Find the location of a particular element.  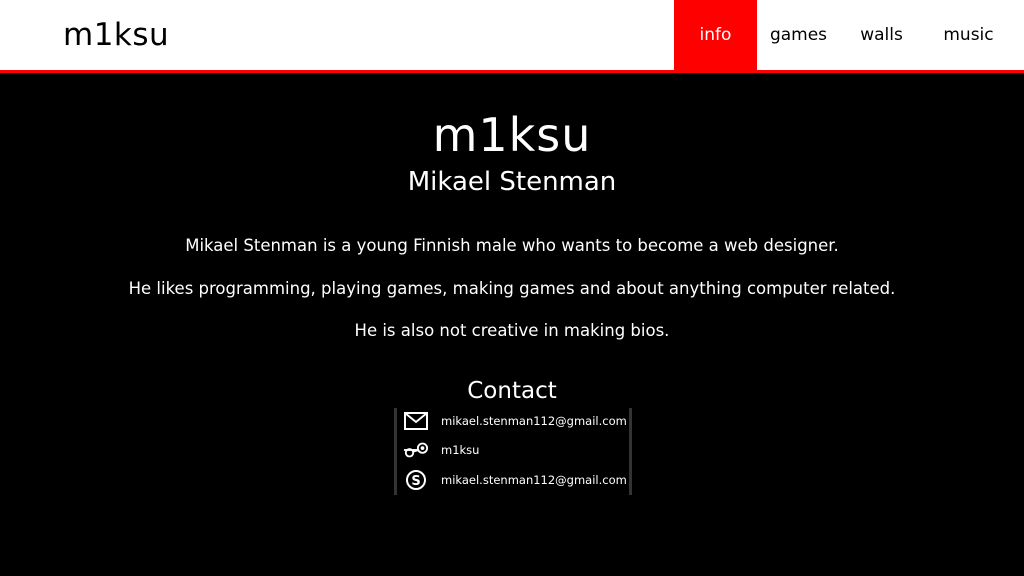

bio-line: He is also not creative in making bios. is located at coordinates (512, 330).